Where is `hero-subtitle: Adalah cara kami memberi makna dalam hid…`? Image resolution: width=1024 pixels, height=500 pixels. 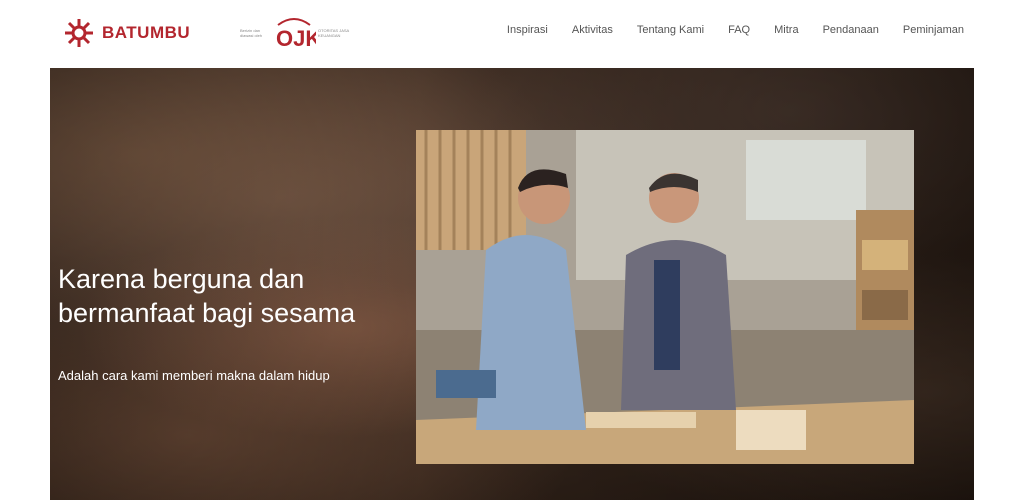
hero-subtitle: Adalah cara kami memberi makna dalam hid… is located at coordinates (194, 375).